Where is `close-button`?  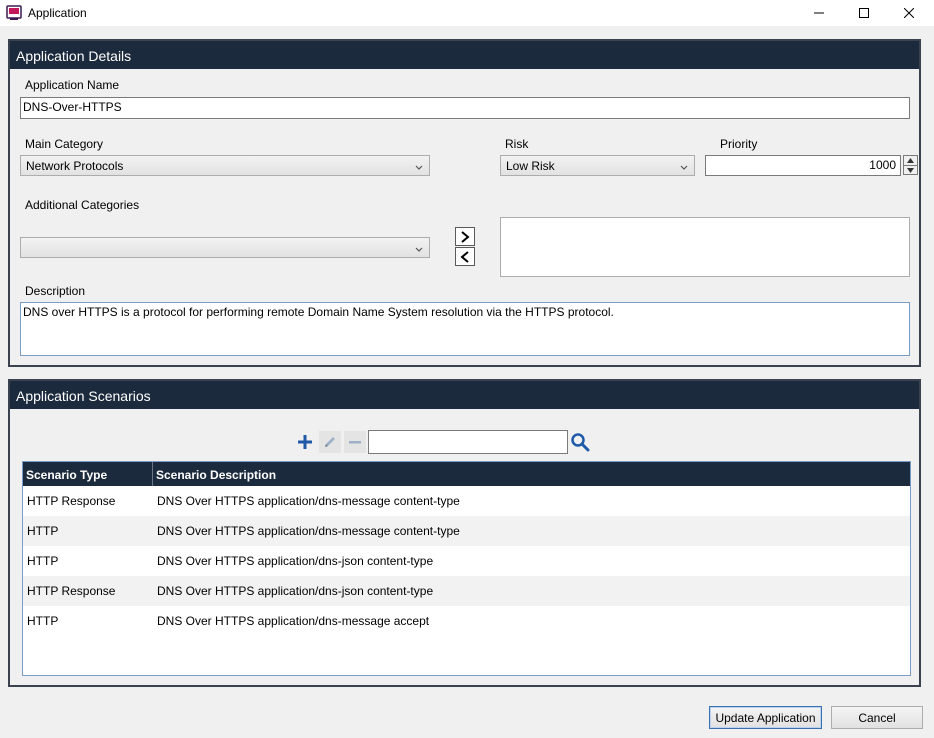 close-button is located at coordinates (909, 13).